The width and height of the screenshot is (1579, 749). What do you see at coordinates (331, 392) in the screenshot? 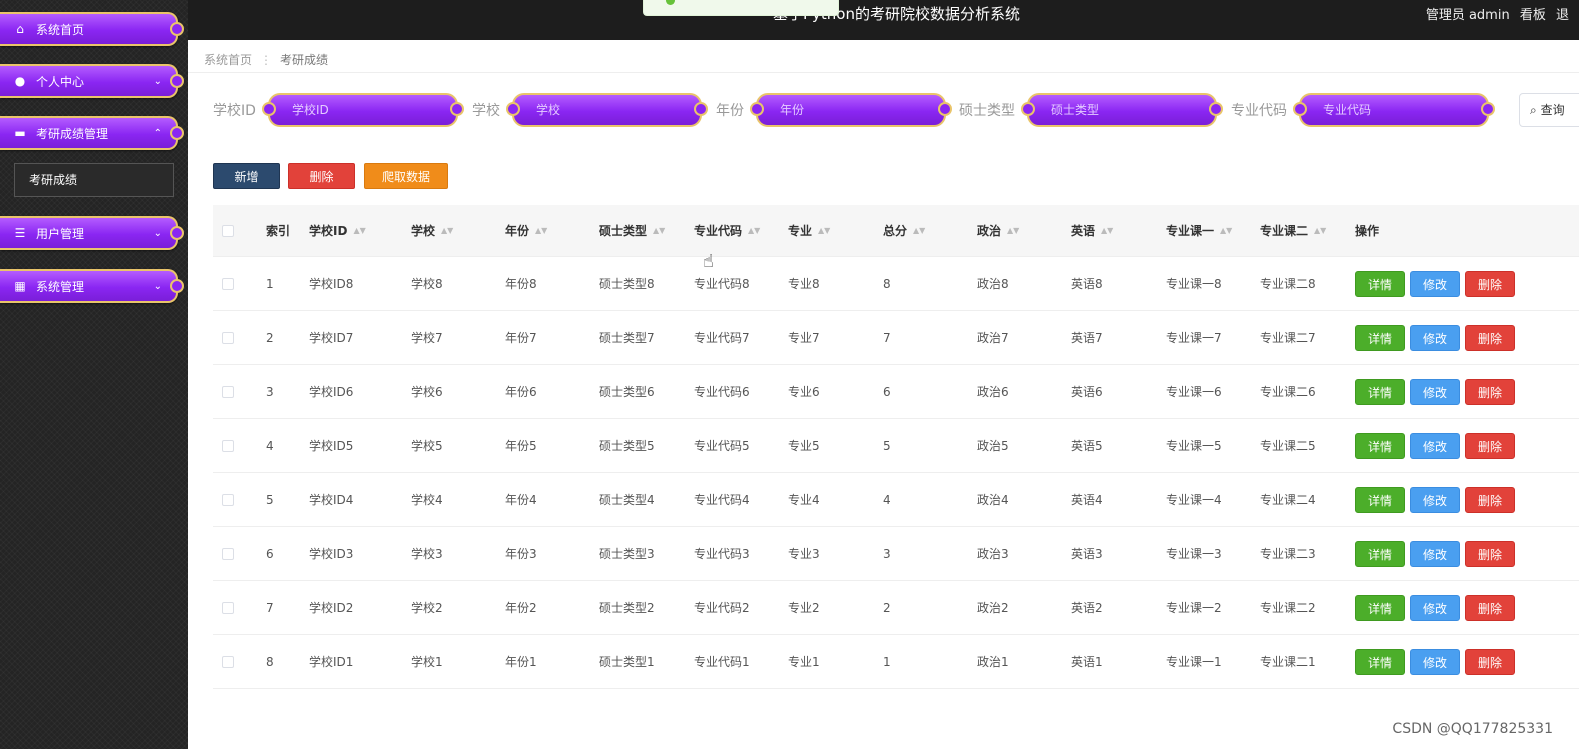
I see `cell-school-id: 学校ID6` at bounding box center [331, 392].